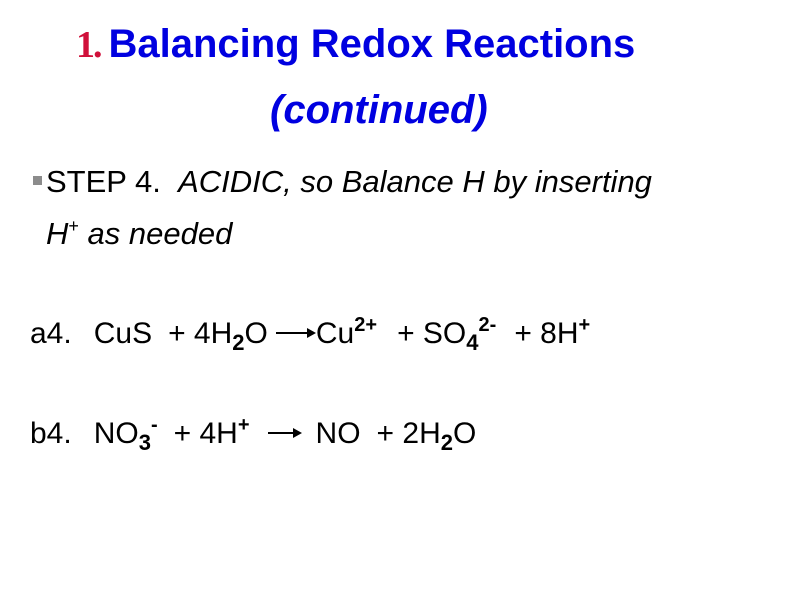  Describe the element at coordinates (73, 226) in the screenshot. I see `h-ion-charge: +` at that location.